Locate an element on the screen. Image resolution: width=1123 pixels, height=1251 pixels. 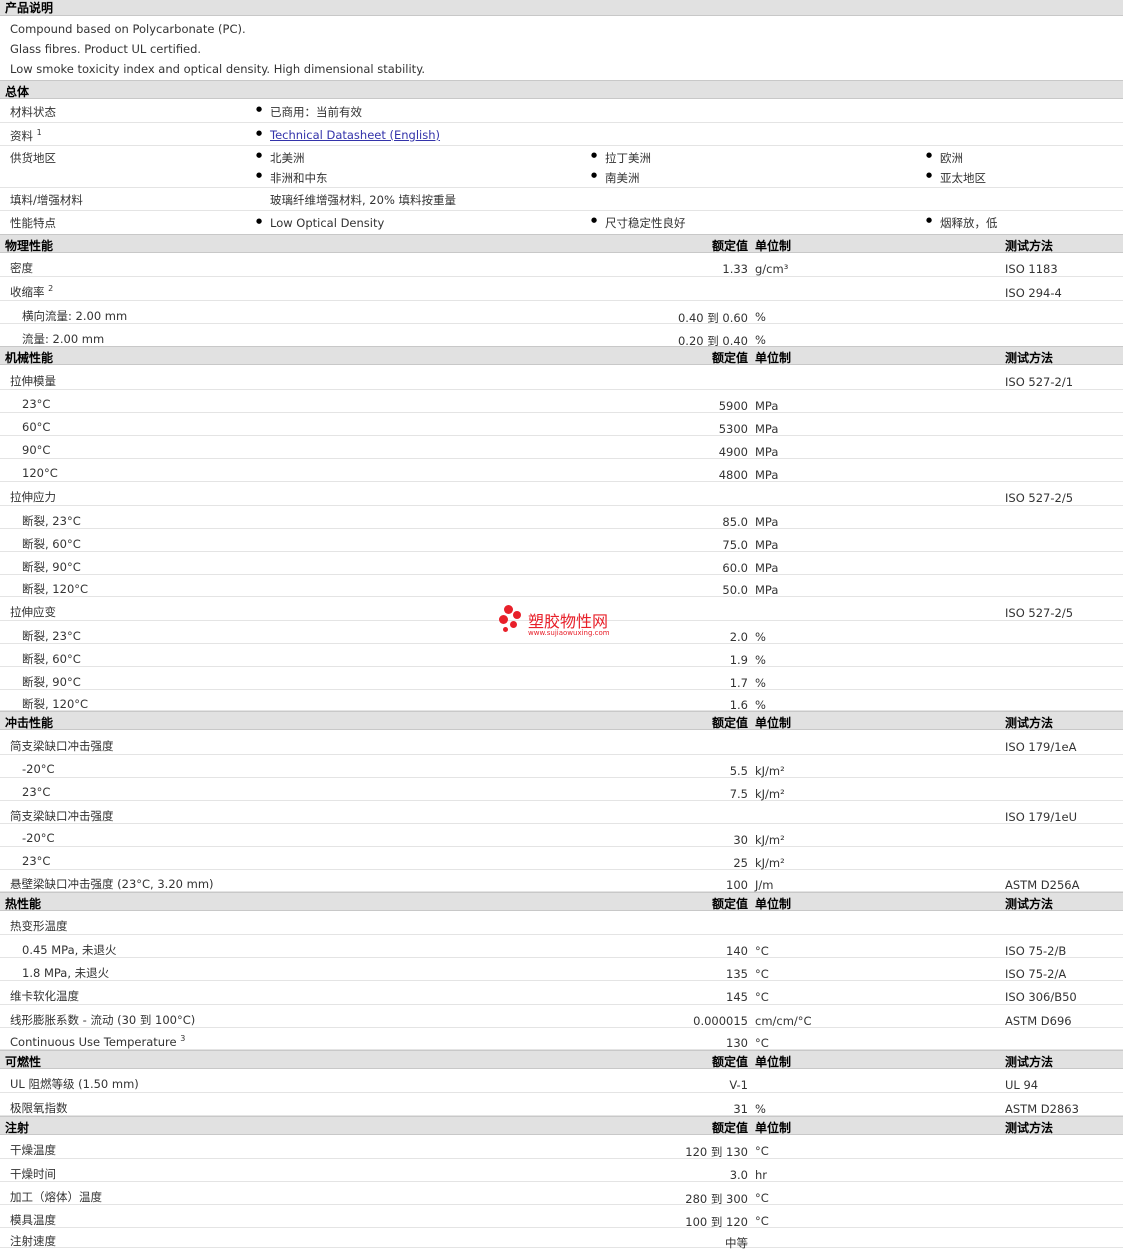
property-label-text: Continuous Use Temperature is located at coordinates (93, 1041).